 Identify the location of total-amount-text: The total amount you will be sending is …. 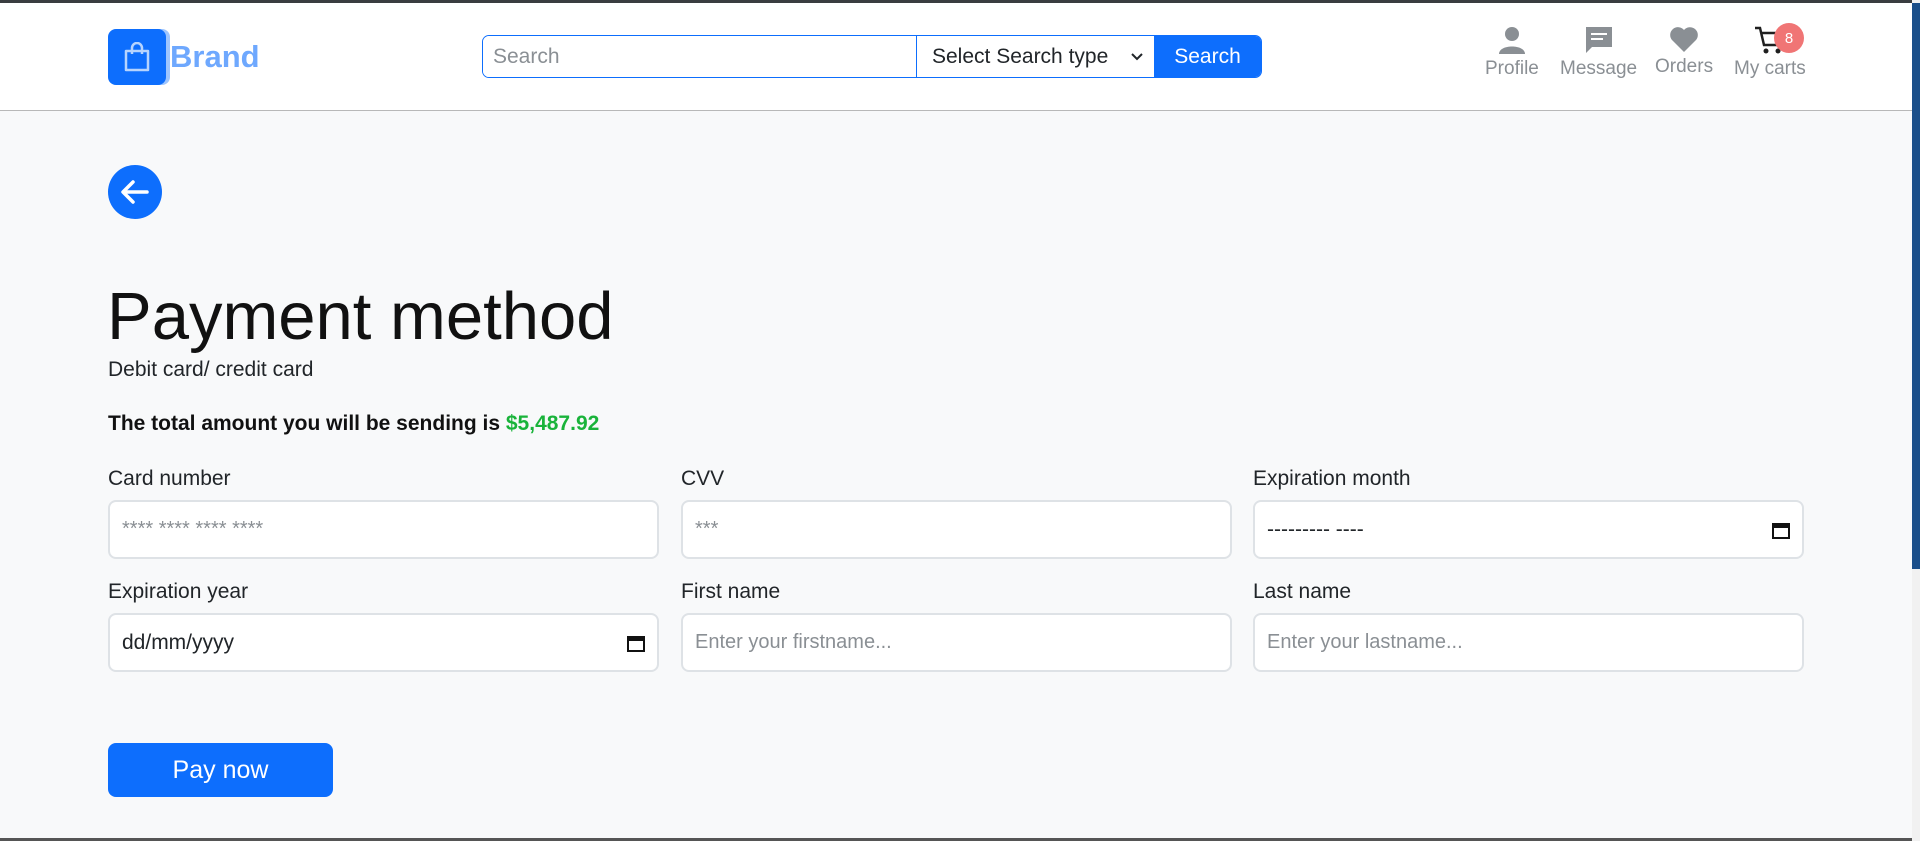
(353, 424).